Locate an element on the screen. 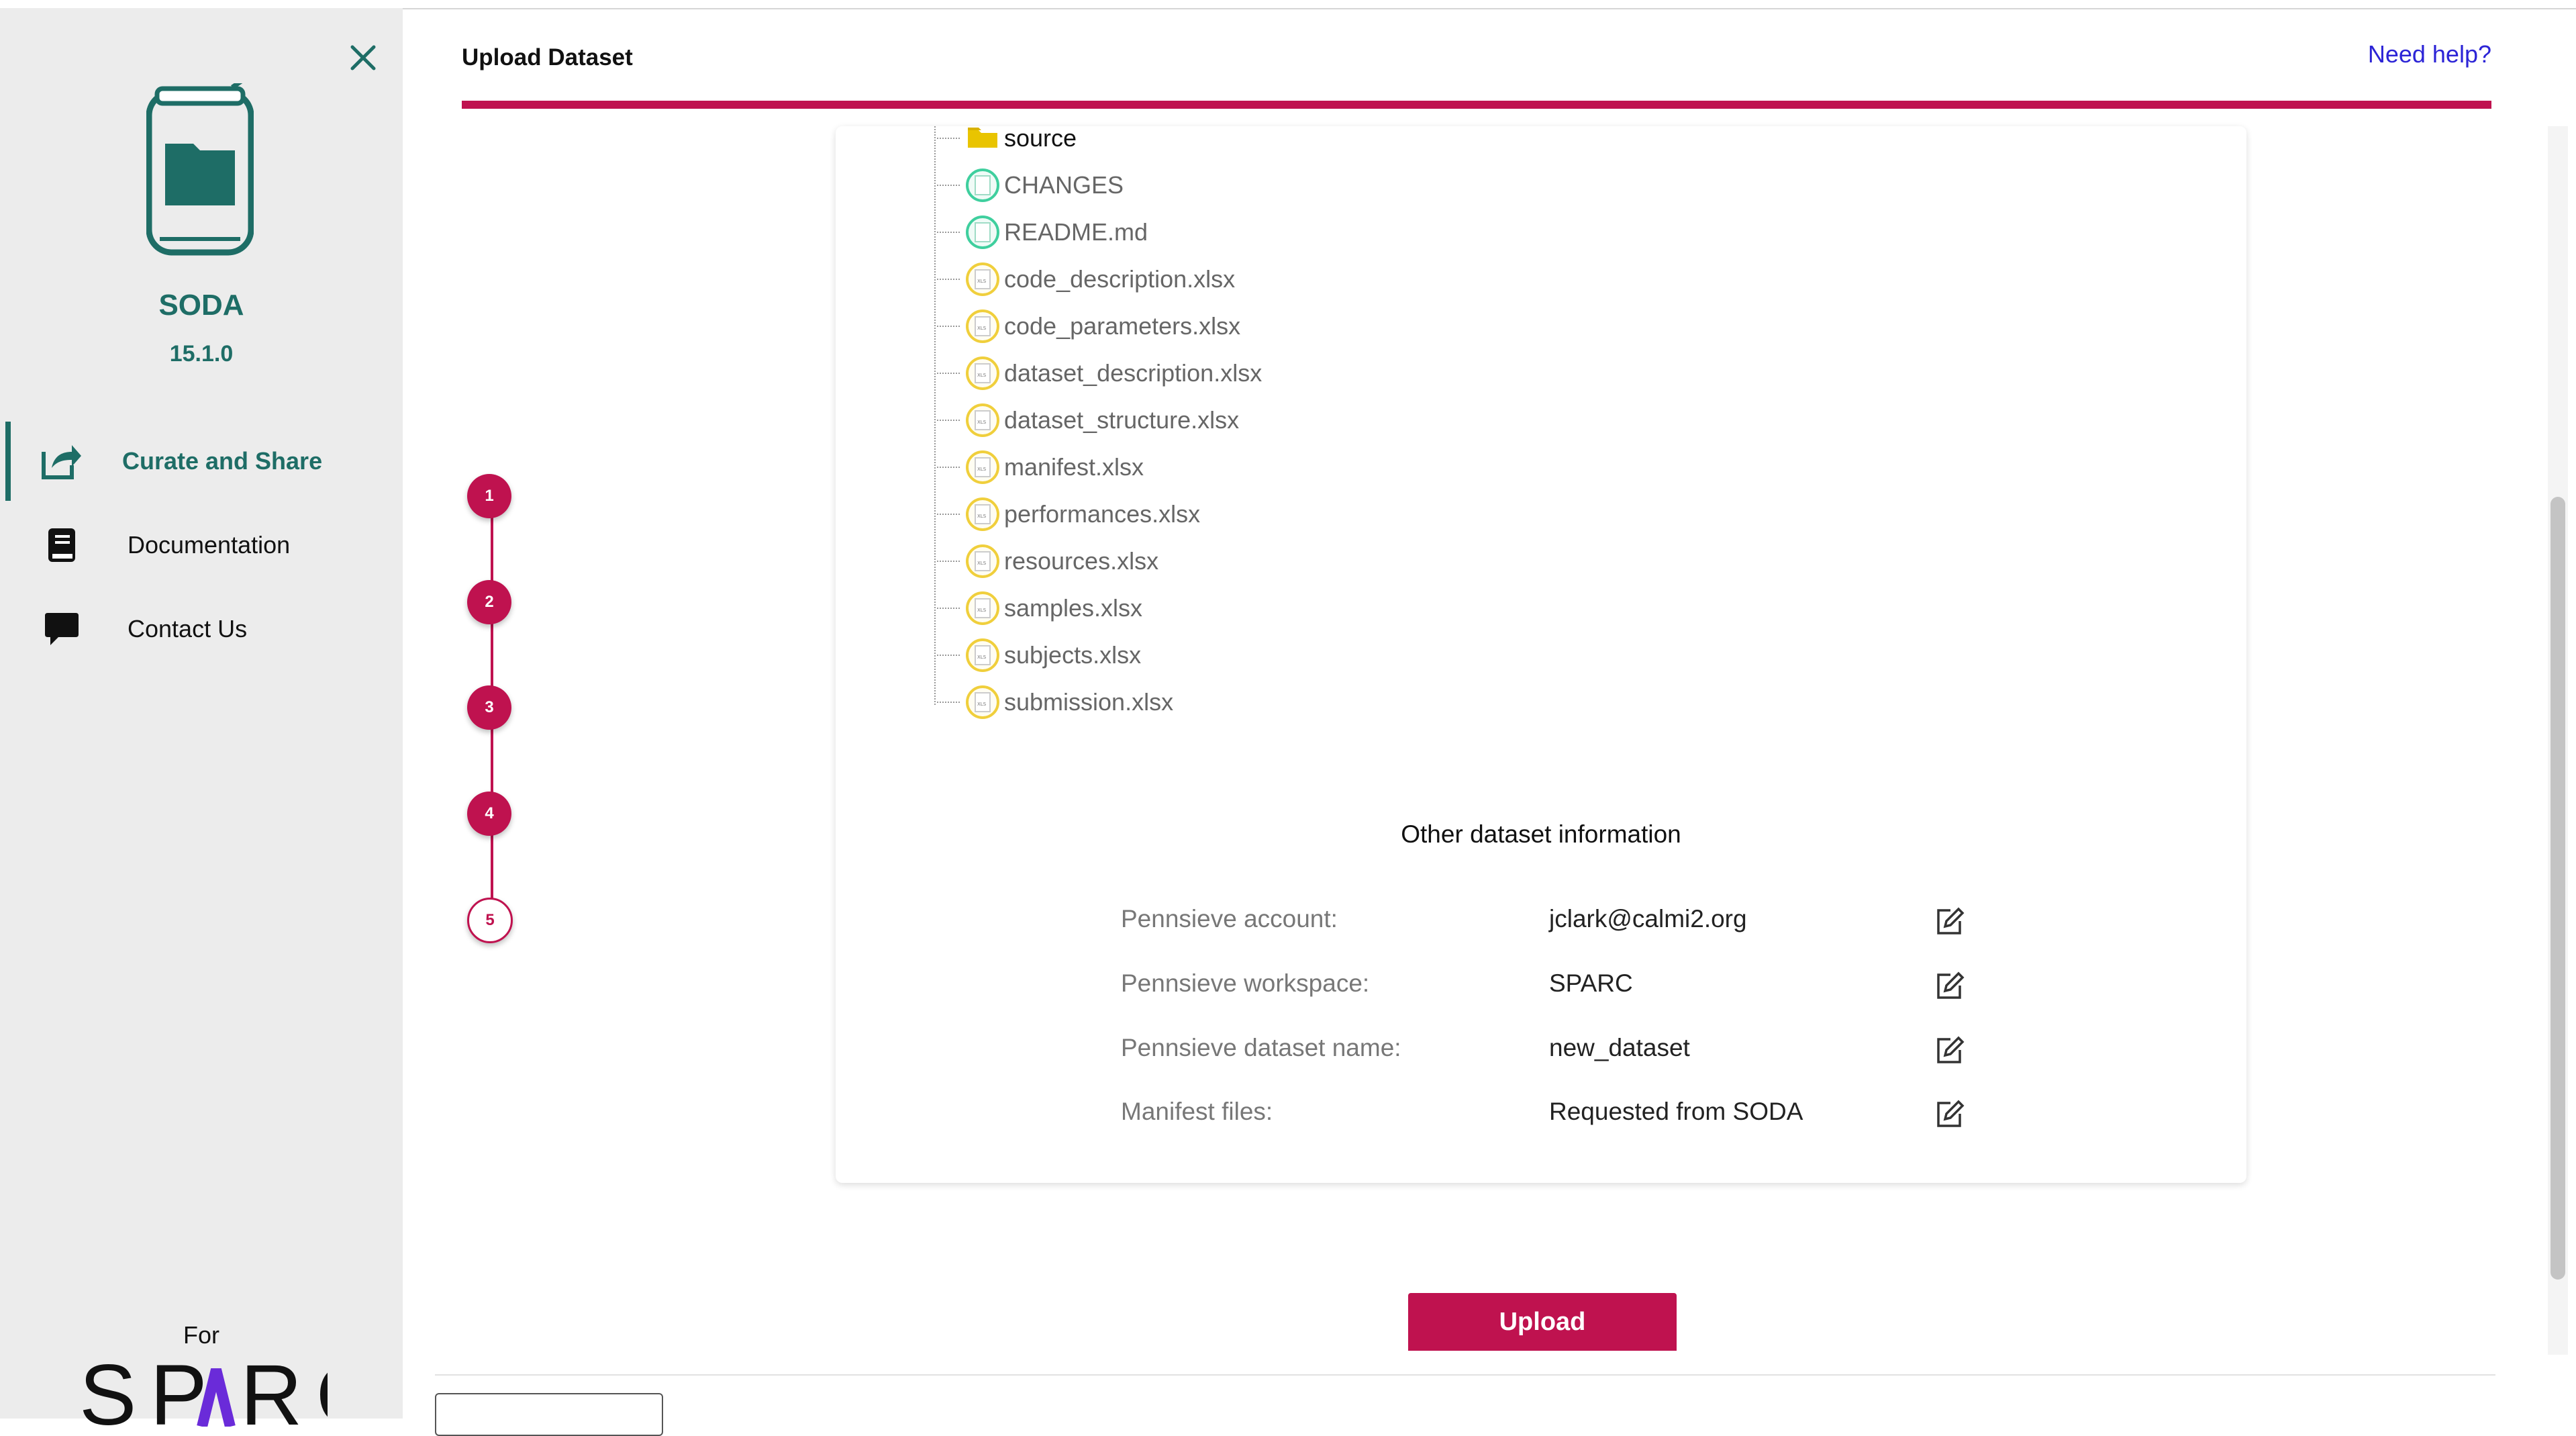 This screenshot has height=1436, width=2576. sidebar-item-contact-us: Contact Us is located at coordinates (201, 629).